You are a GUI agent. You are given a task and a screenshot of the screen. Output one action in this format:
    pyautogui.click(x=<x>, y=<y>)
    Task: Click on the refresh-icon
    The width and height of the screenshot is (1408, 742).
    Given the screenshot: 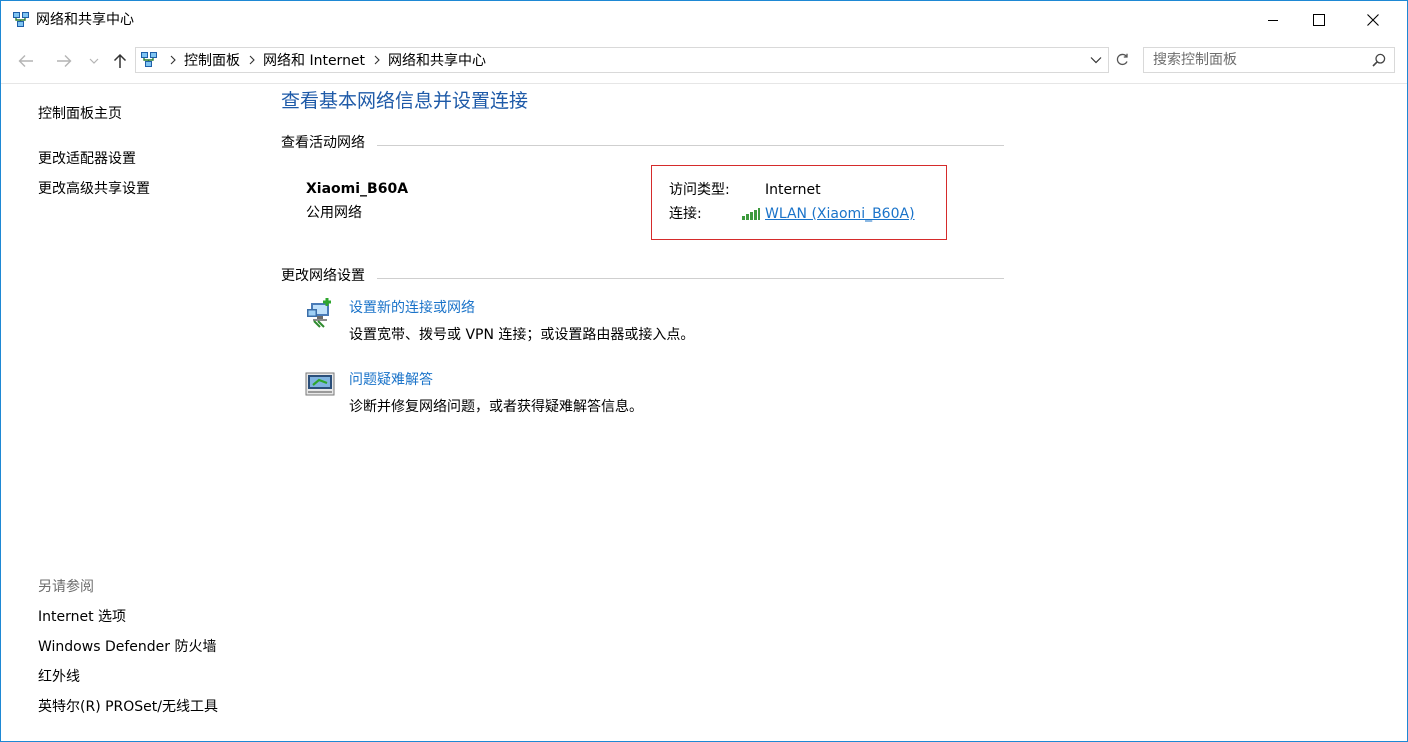 What is the action you would take?
    pyautogui.click(x=1122, y=59)
    